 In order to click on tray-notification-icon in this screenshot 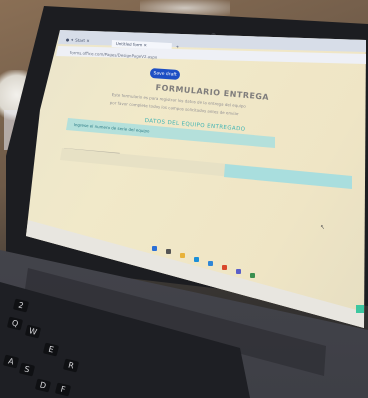, I will do `click(360, 309)`.